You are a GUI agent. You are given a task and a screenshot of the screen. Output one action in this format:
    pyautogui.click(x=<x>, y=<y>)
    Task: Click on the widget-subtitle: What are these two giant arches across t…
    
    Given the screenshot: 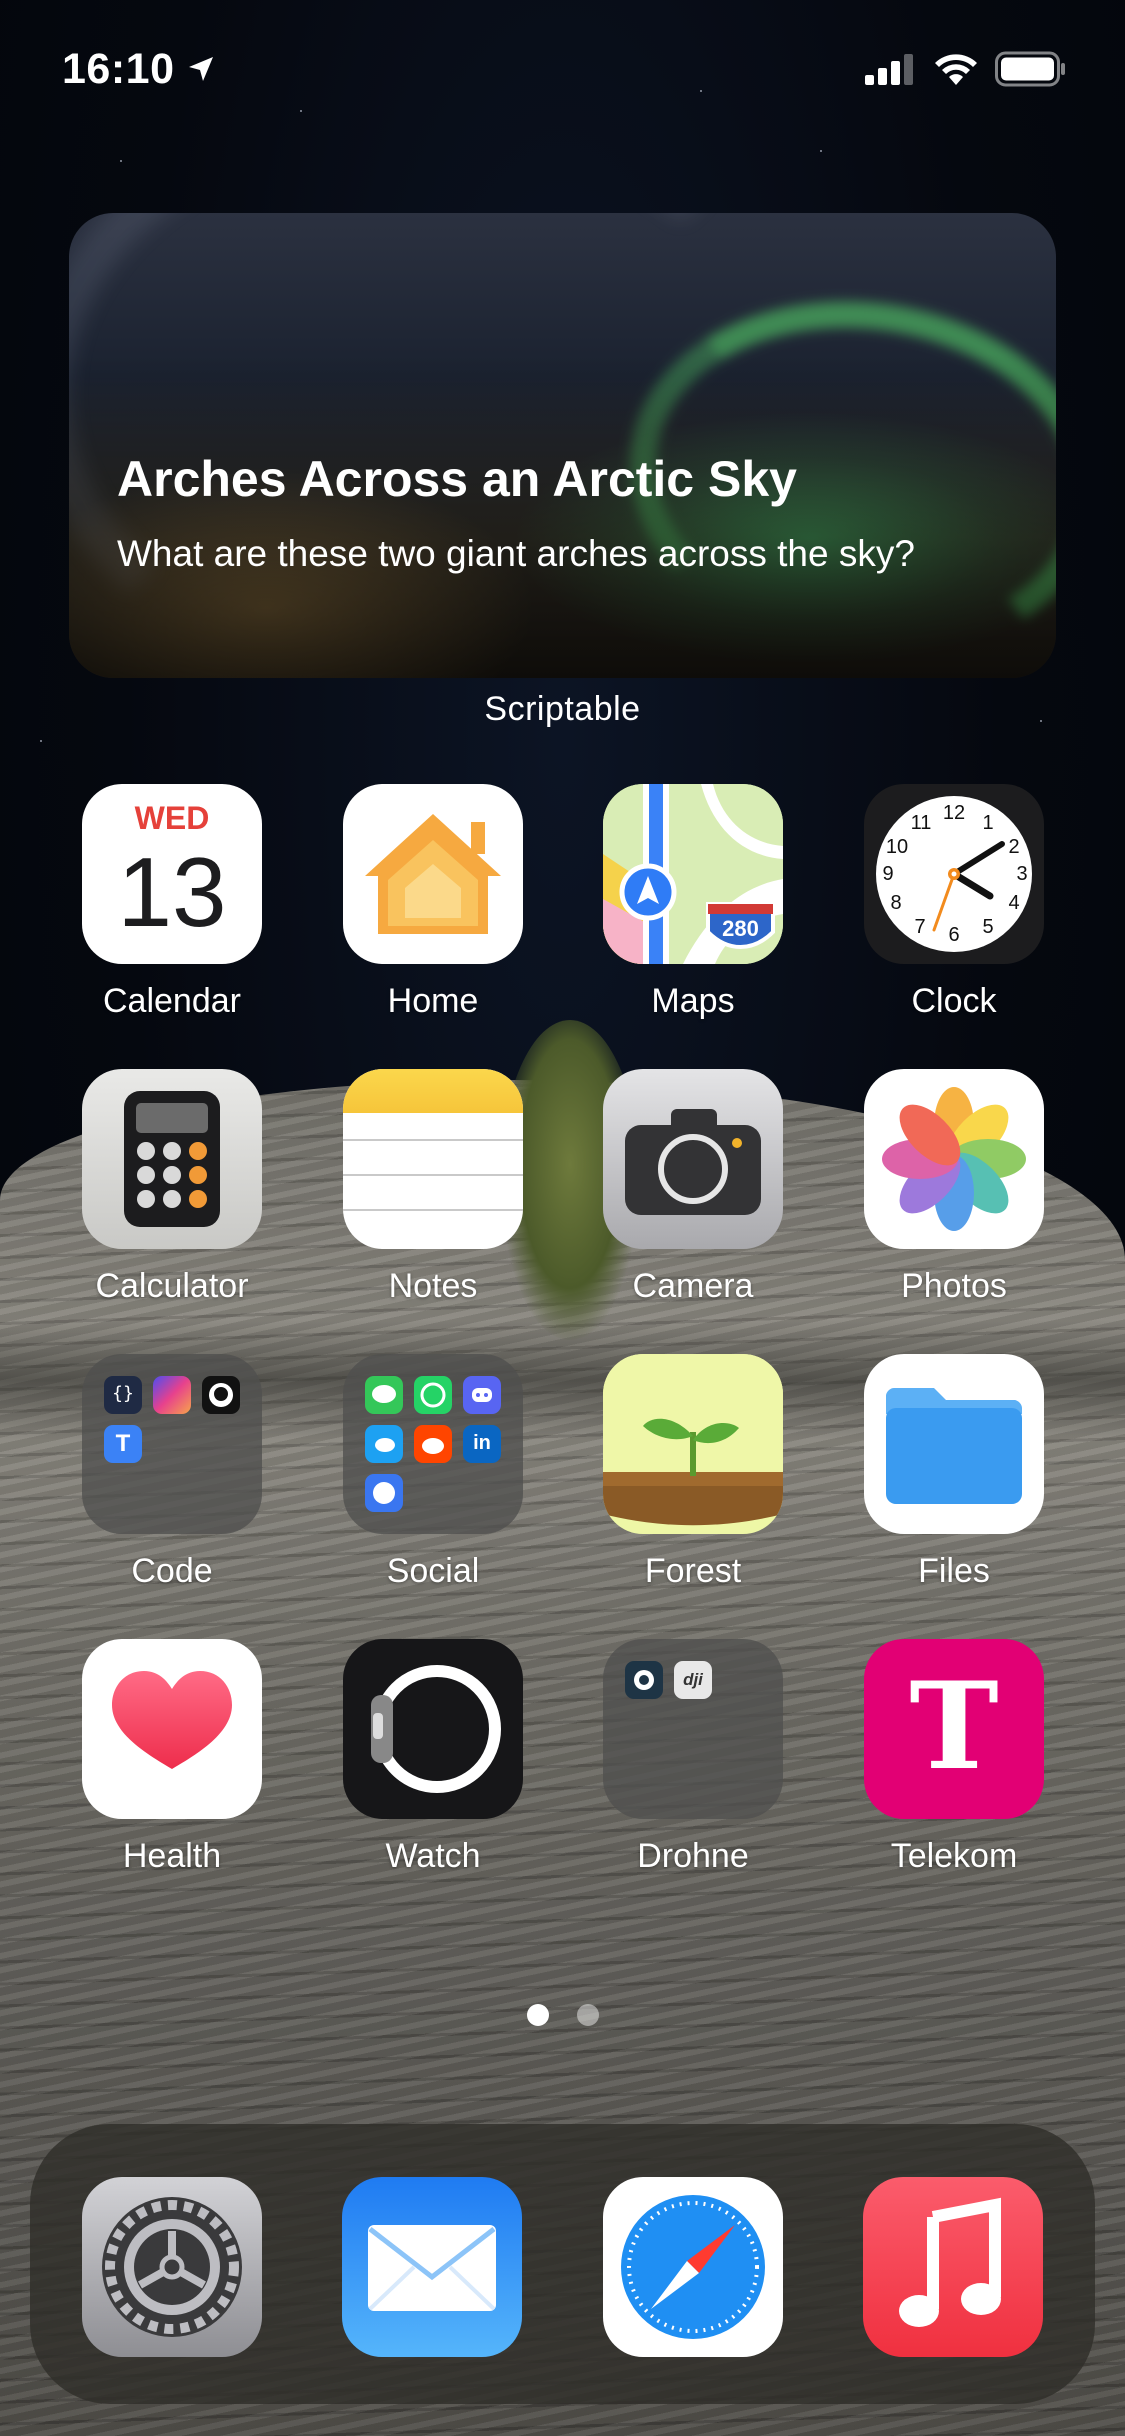 What is the action you would take?
    pyautogui.click(x=516, y=553)
    